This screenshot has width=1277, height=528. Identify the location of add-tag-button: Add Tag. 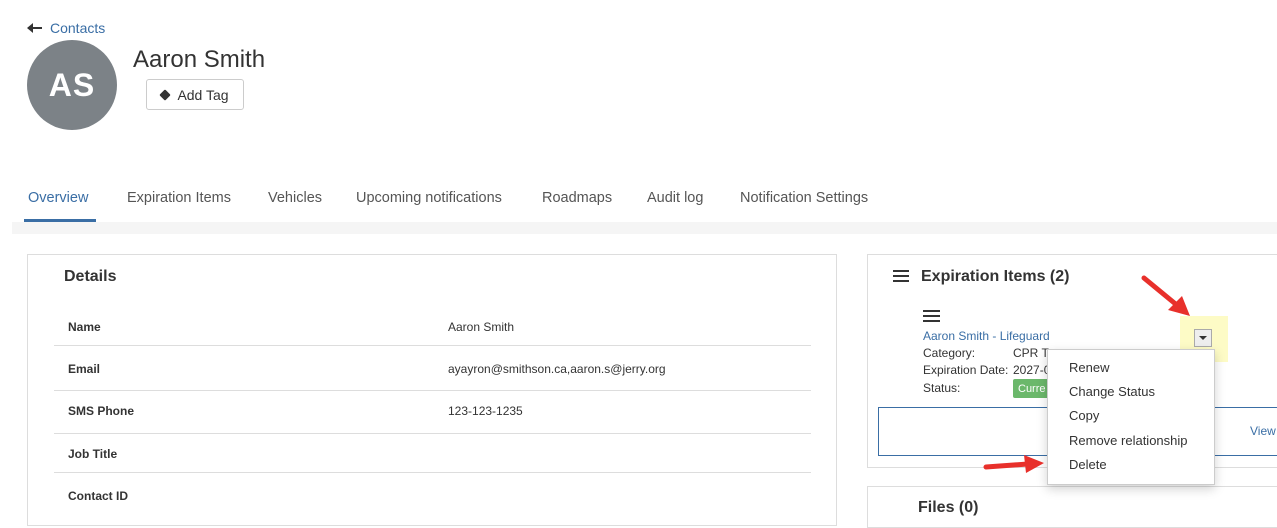
(195, 94).